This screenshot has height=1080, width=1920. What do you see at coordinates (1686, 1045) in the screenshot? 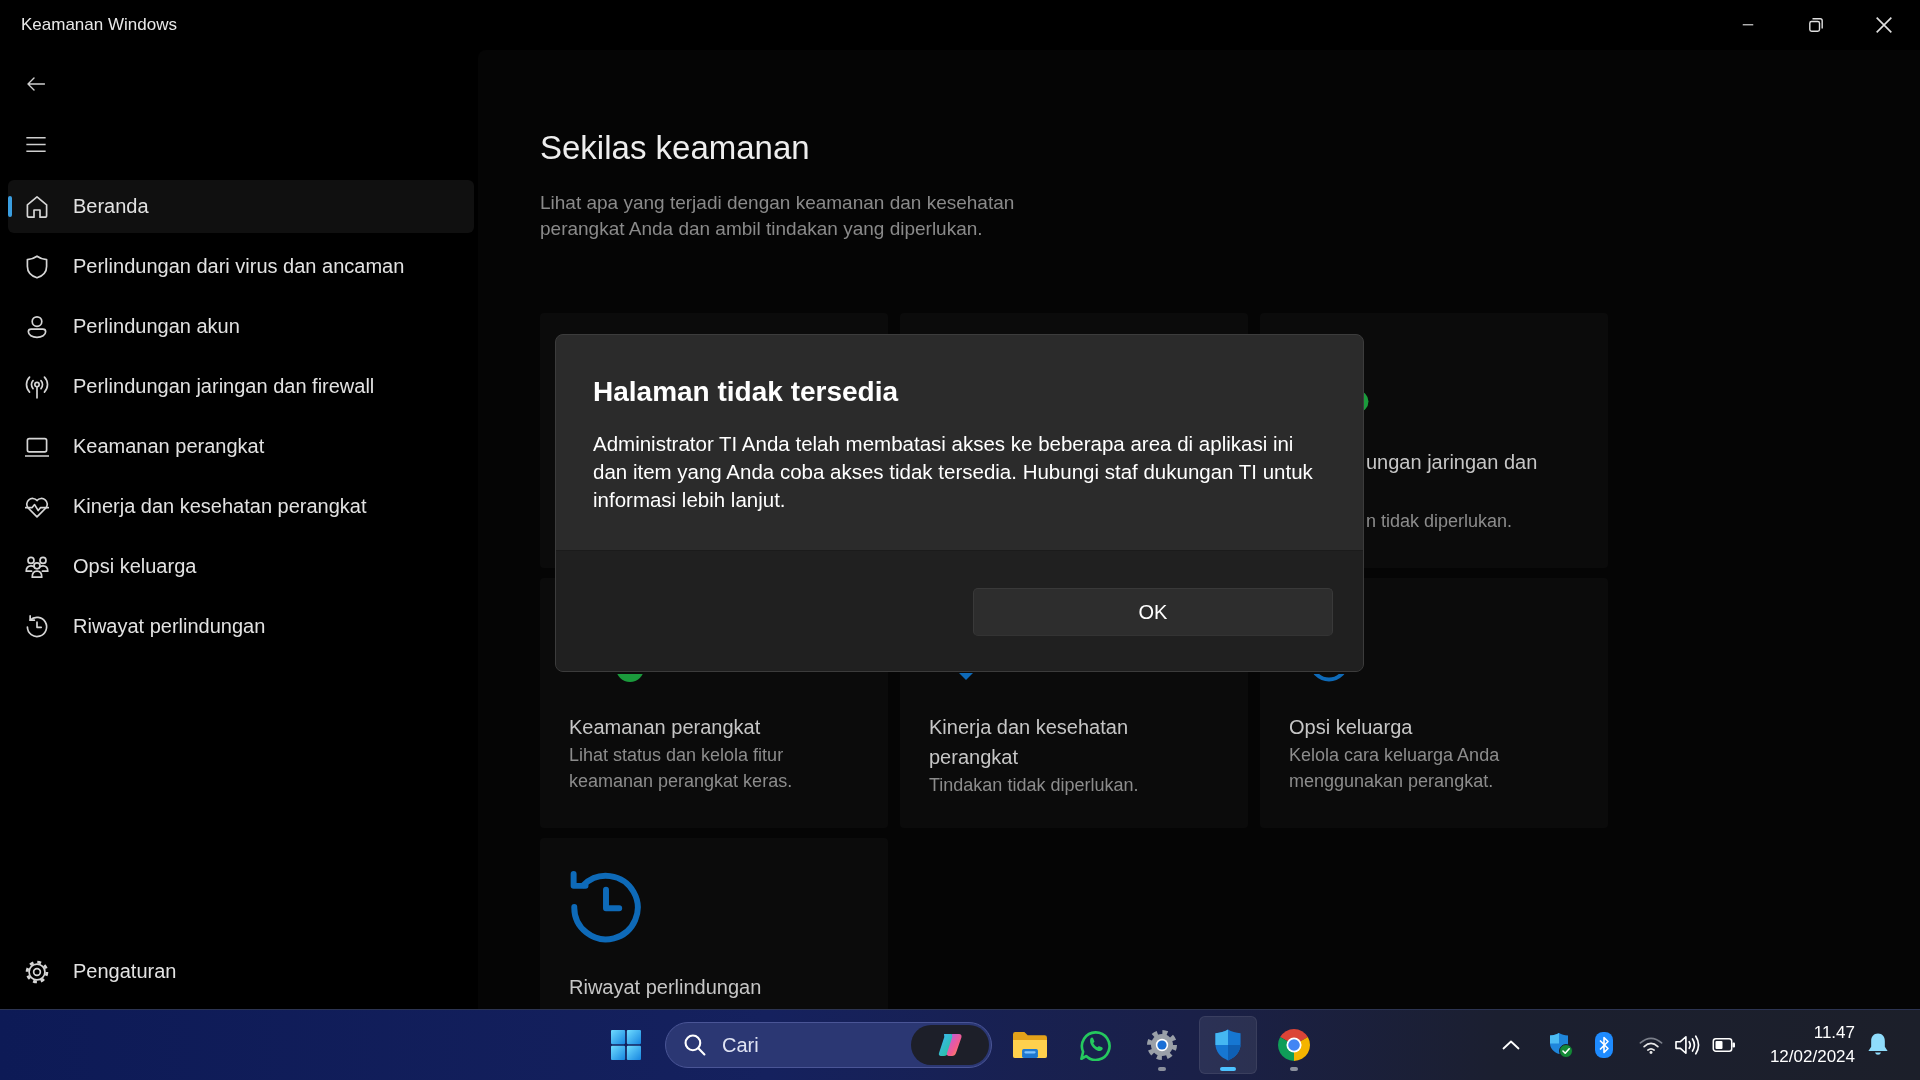
I see `volume-icon` at bounding box center [1686, 1045].